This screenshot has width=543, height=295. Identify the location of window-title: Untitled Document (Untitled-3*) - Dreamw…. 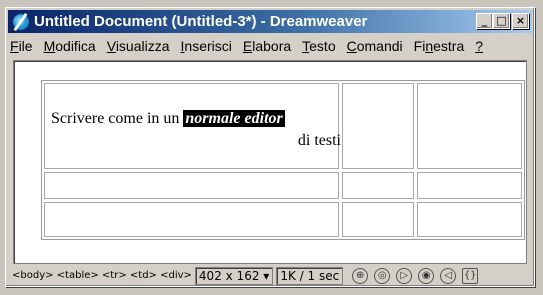
(201, 21).